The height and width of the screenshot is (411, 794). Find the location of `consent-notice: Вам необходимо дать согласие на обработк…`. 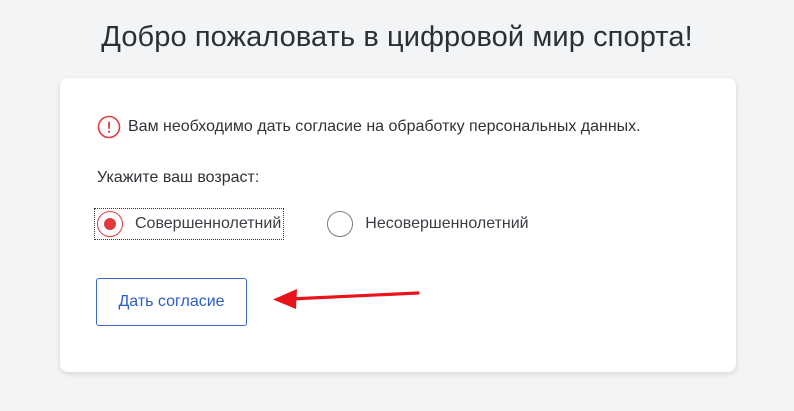

consent-notice: Вам необходимо дать согласие на обработк… is located at coordinates (369, 127).